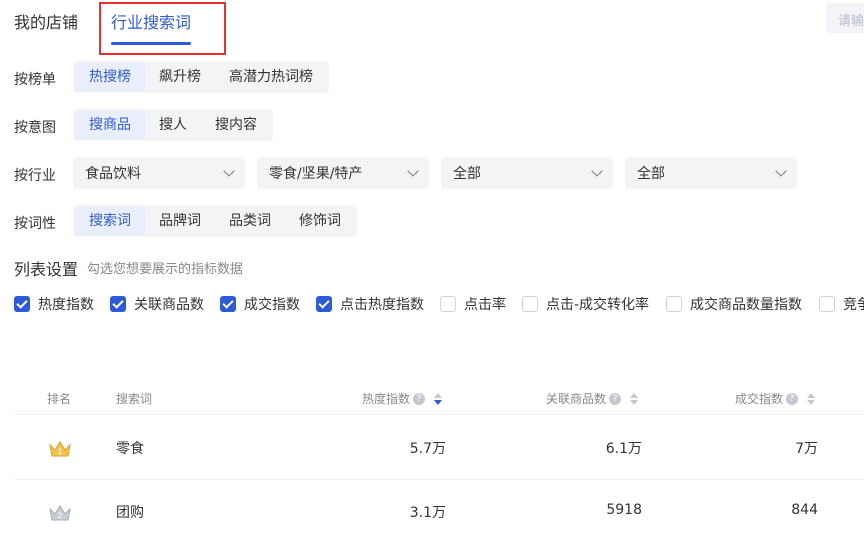 This screenshot has width=864, height=543. What do you see at coordinates (180, 77) in the screenshot?
I see `option-rising: 飙升榜` at bounding box center [180, 77].